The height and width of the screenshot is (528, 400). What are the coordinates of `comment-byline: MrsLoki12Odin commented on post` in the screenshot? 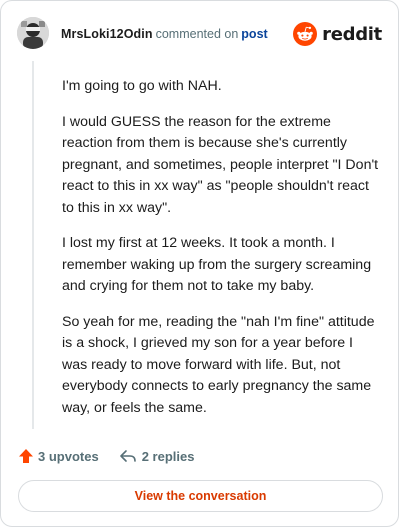 It's located at (164, 34).